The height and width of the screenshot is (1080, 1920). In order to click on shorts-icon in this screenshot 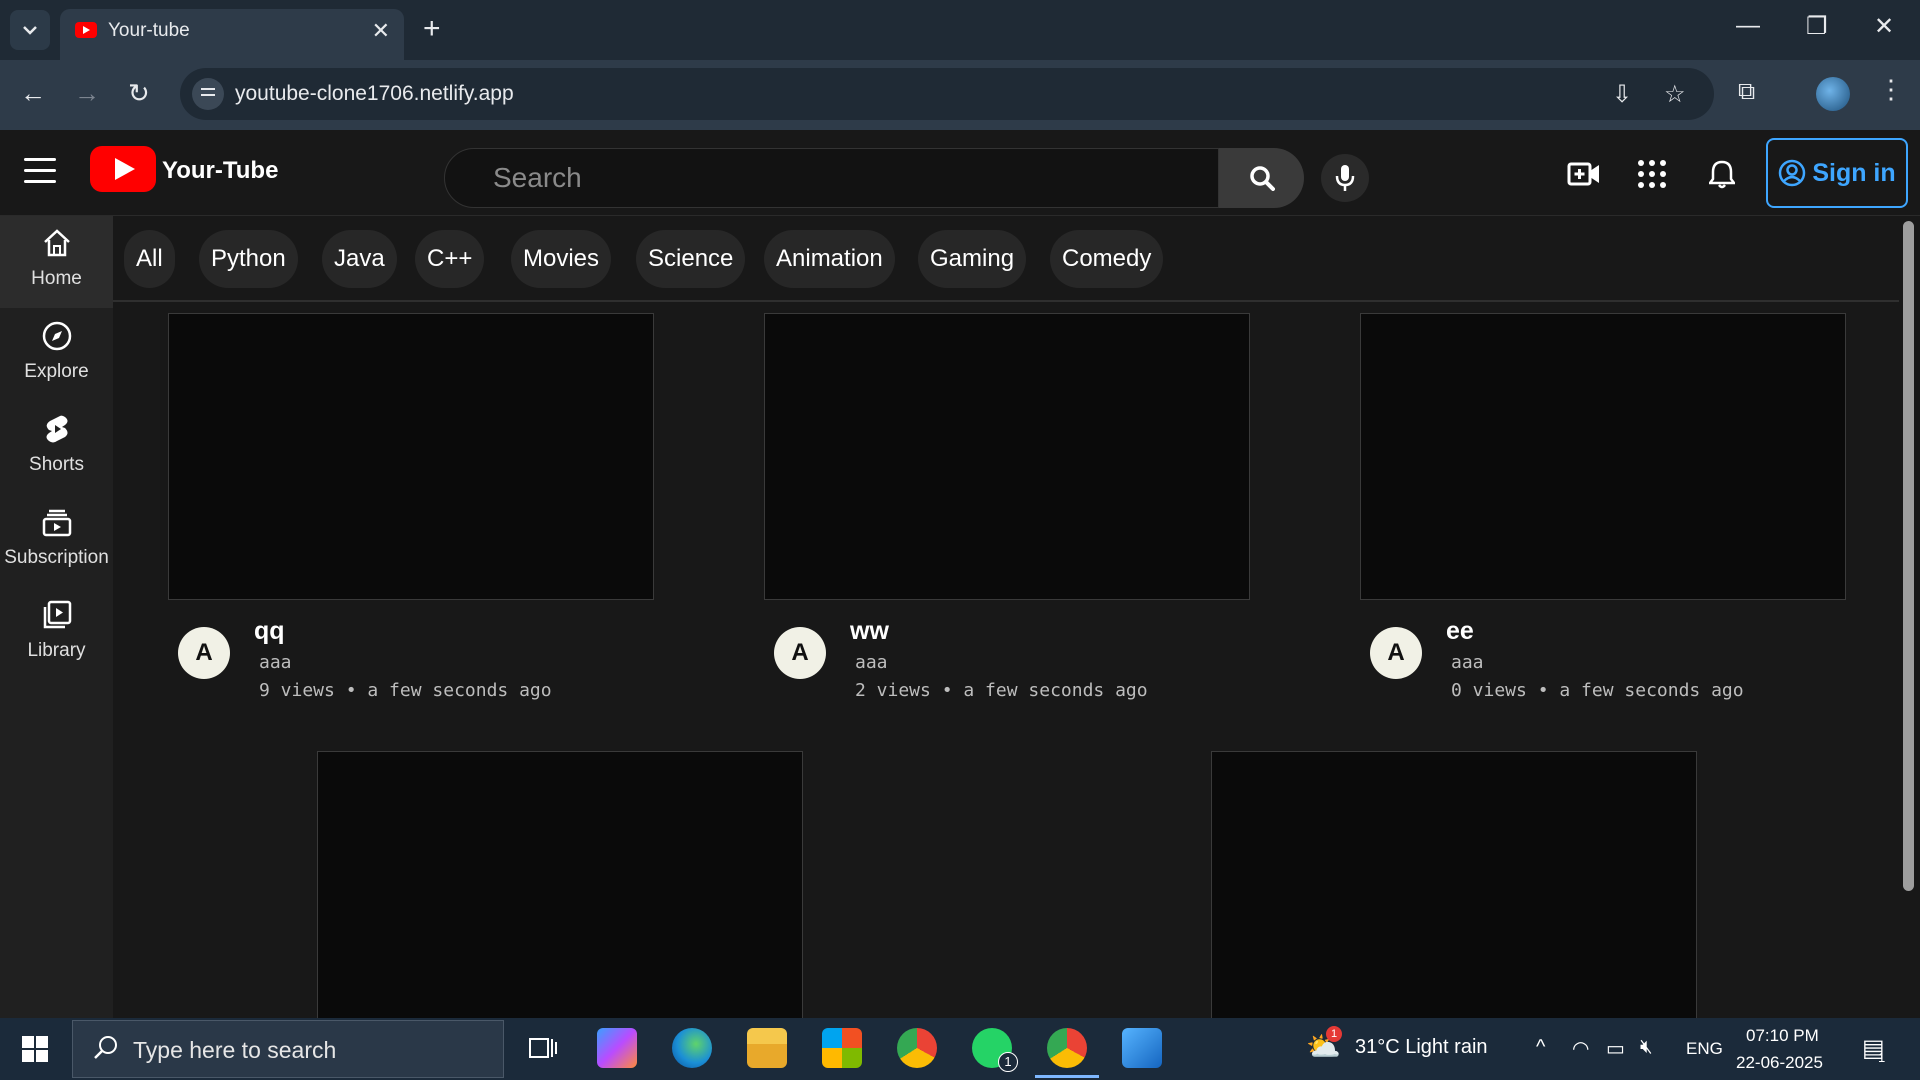, I will do `click(57, 429)`.